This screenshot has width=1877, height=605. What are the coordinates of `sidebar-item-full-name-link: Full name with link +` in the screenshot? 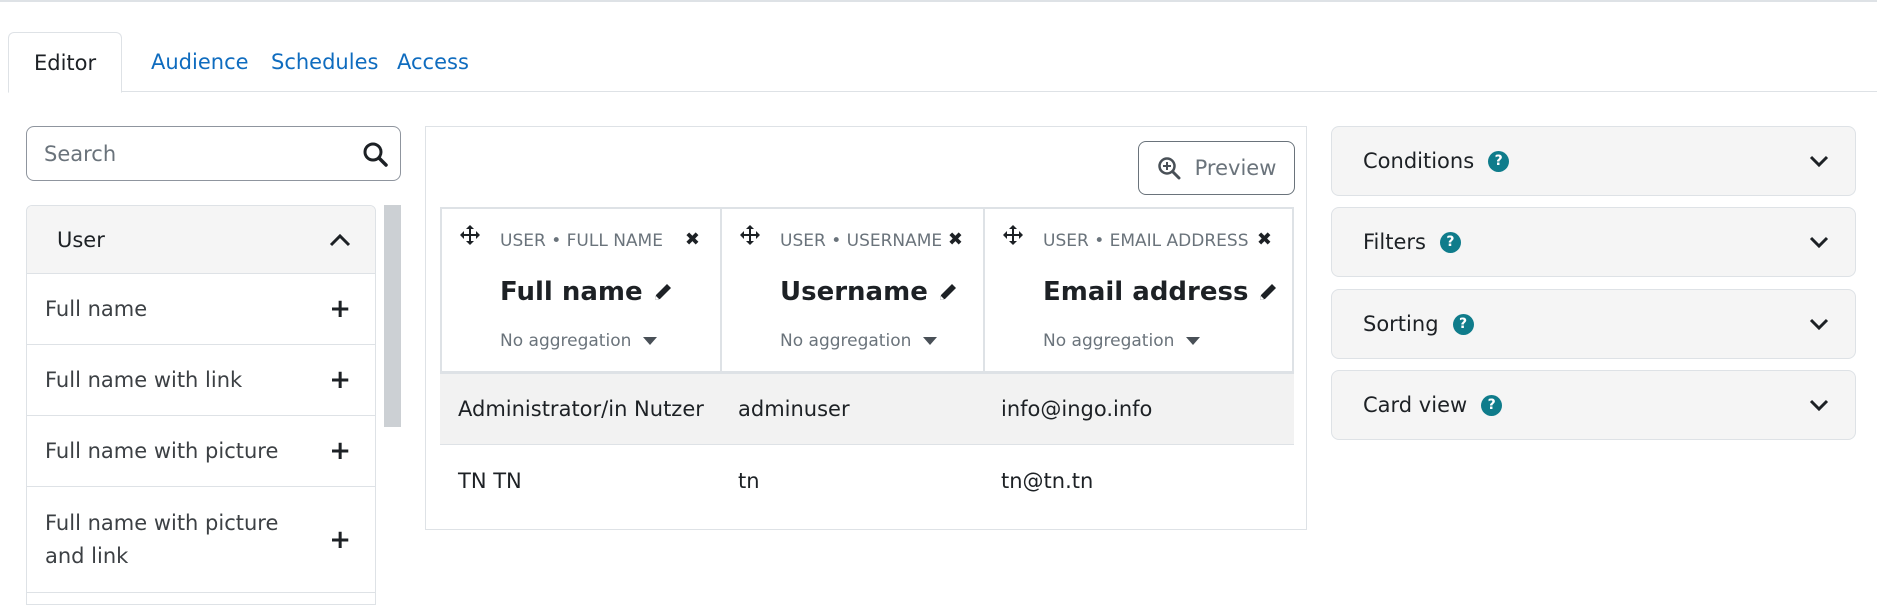 It's located at (201, 380).